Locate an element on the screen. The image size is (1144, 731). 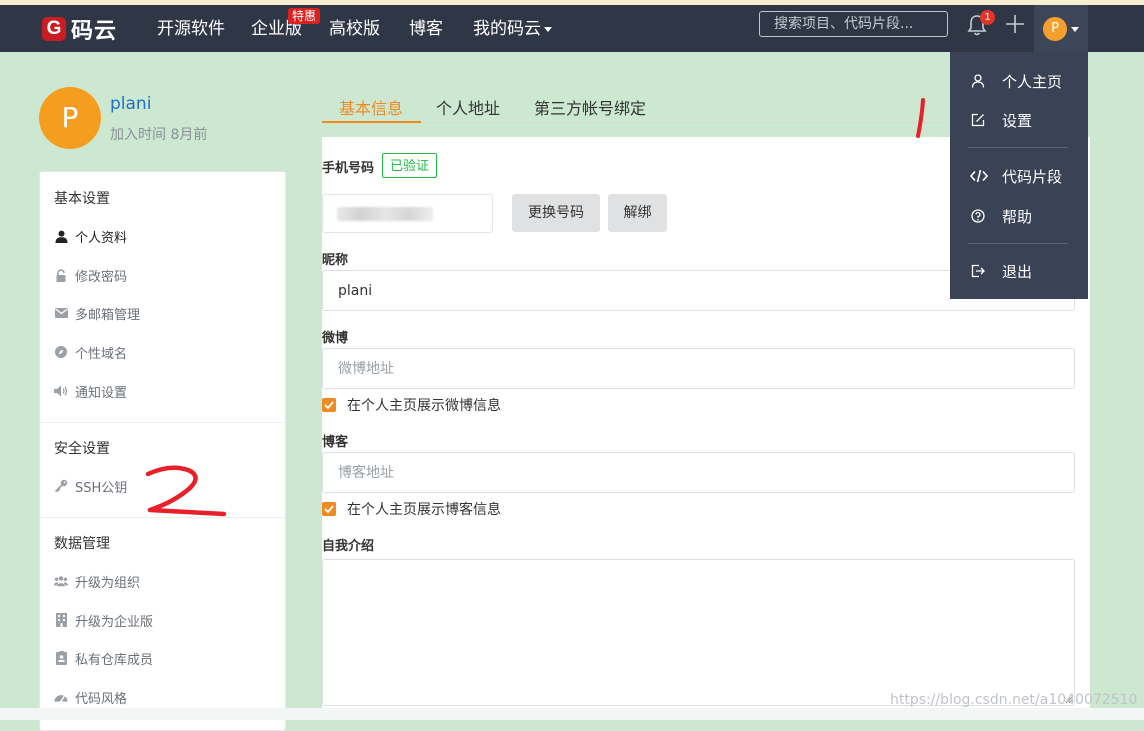
show-blog-checkbox: 在个人主页展示博客信息 is located at coordinates (411, 509).